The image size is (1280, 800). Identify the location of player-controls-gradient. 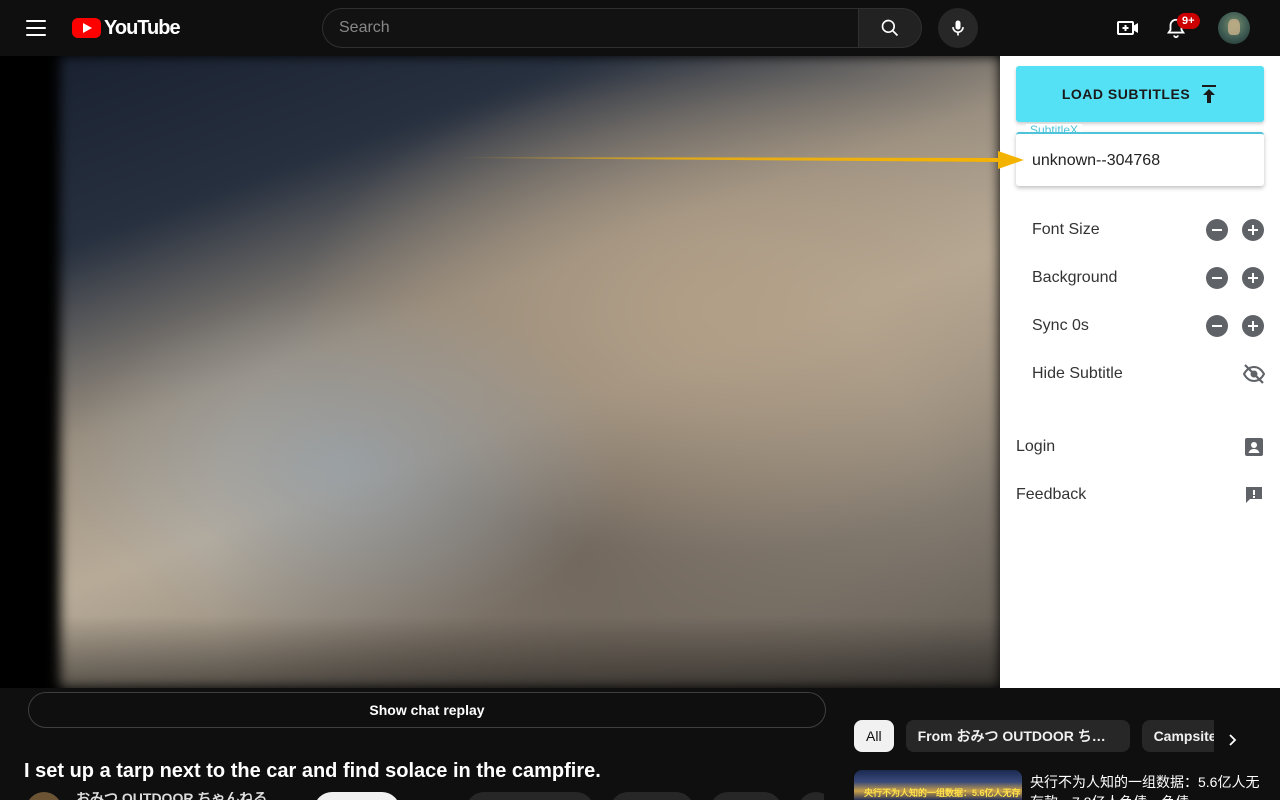
(500, 652).